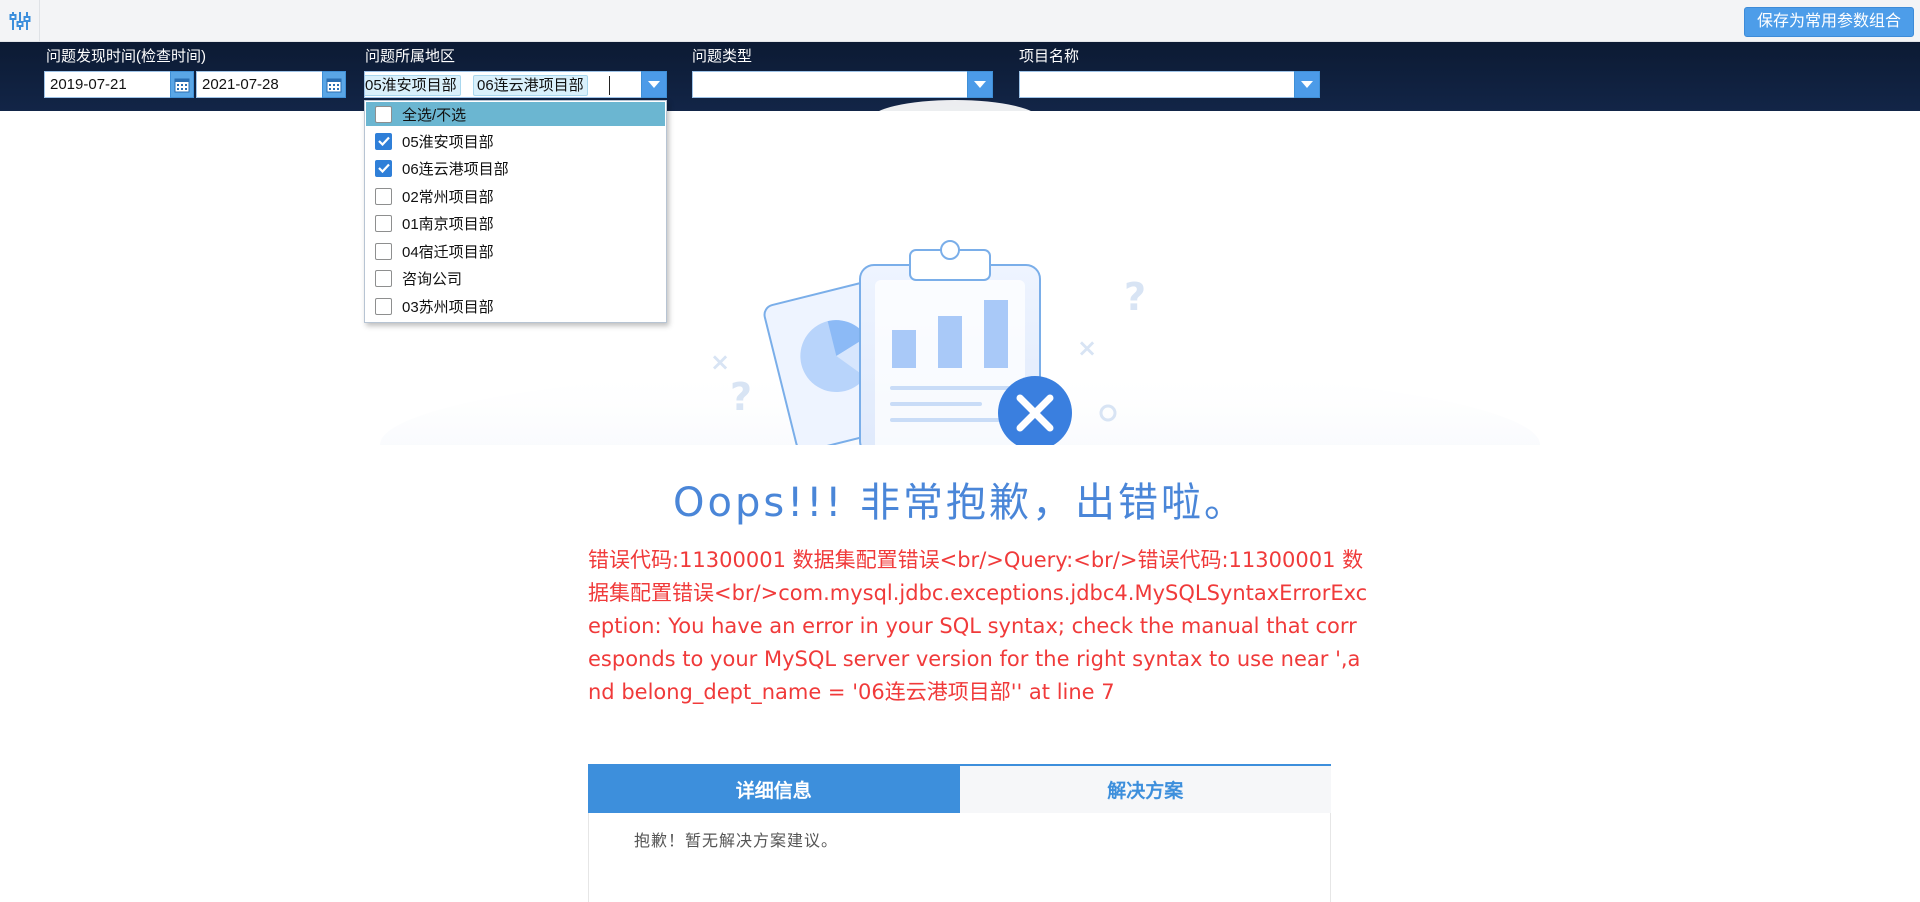 The image size is (1920, 902). Describe the element at coordinates (959, 503) in the screenshot. I see `error-title: Oops!!! 非常抱歉，出错啦。` at that location.